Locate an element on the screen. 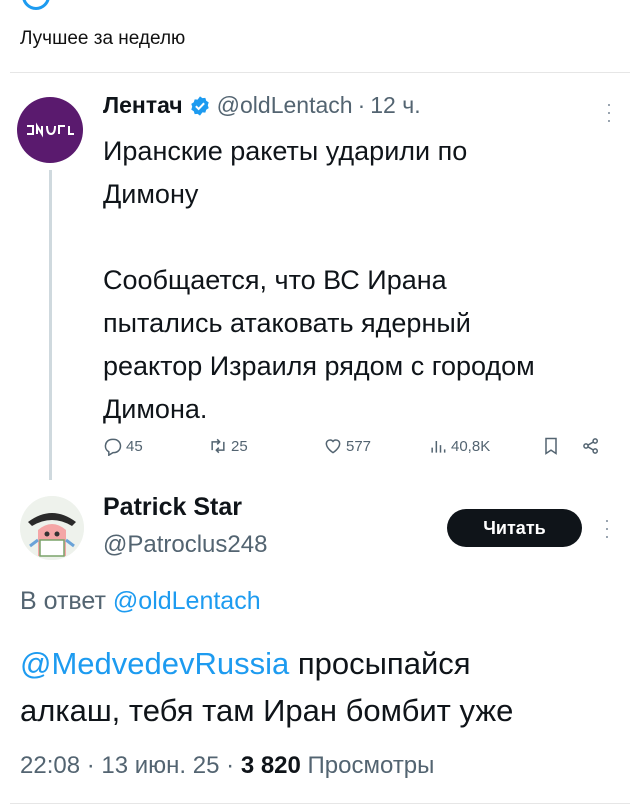  verified-badge-icon is located at coordinates (199, 105).